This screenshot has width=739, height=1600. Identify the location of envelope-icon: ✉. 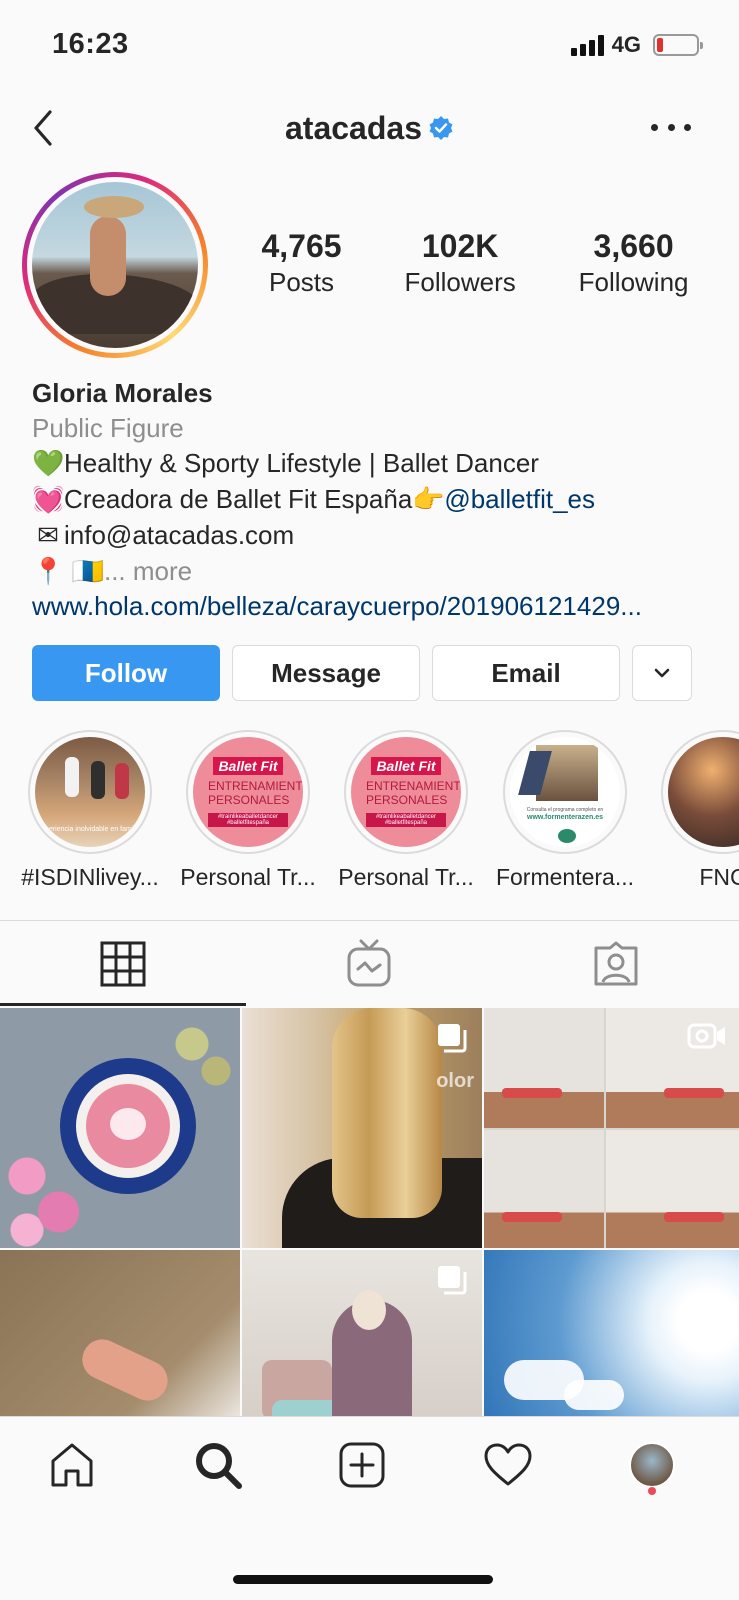
(48, 536).